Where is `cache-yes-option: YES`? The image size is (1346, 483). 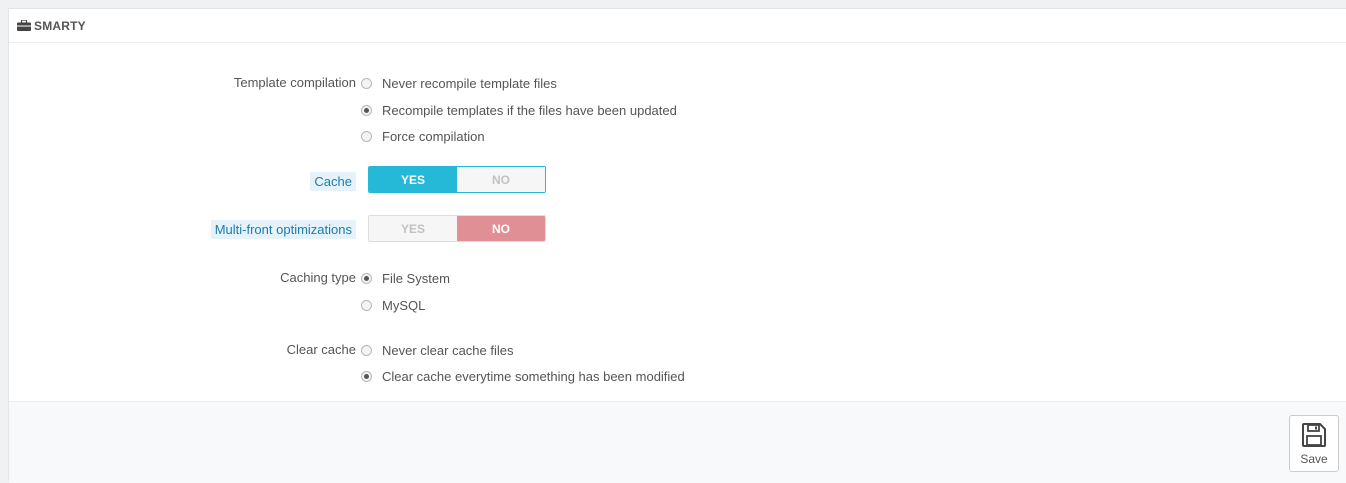 cache-yes-option: YES is located at coordinates (413, 179).